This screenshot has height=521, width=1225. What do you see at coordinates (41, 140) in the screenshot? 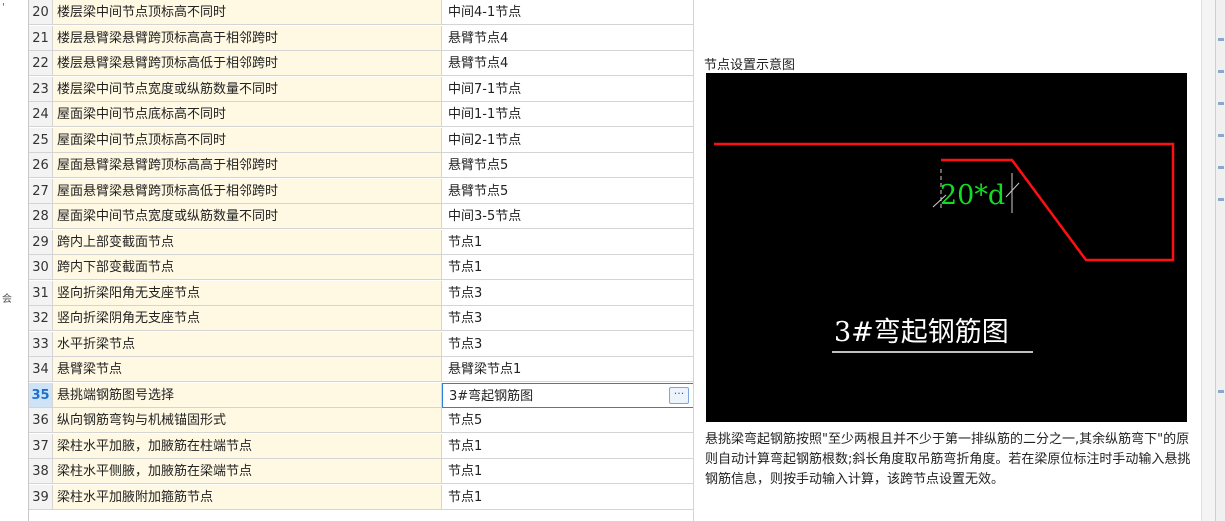
I see `row-number: 25` at bounding box center [41, 140].